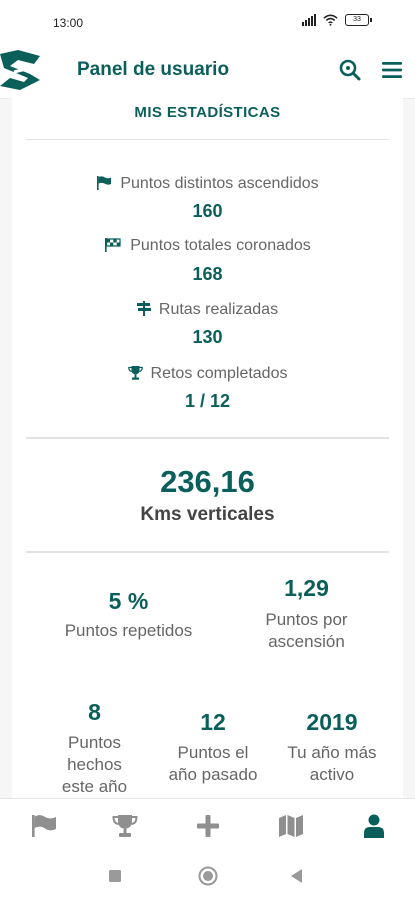 The width and height of the screenshot is (415, 900). Describe the element at coordinates (213, 764) in the screenshot. I see `metric-label-last-year: Puntos el año pasado` at that location.